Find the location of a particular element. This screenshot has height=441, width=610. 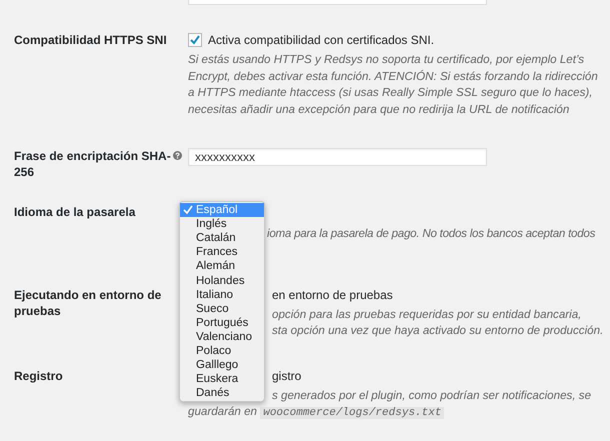

text-field: xxxxxxxxxx is located at coordinates (337, 157).